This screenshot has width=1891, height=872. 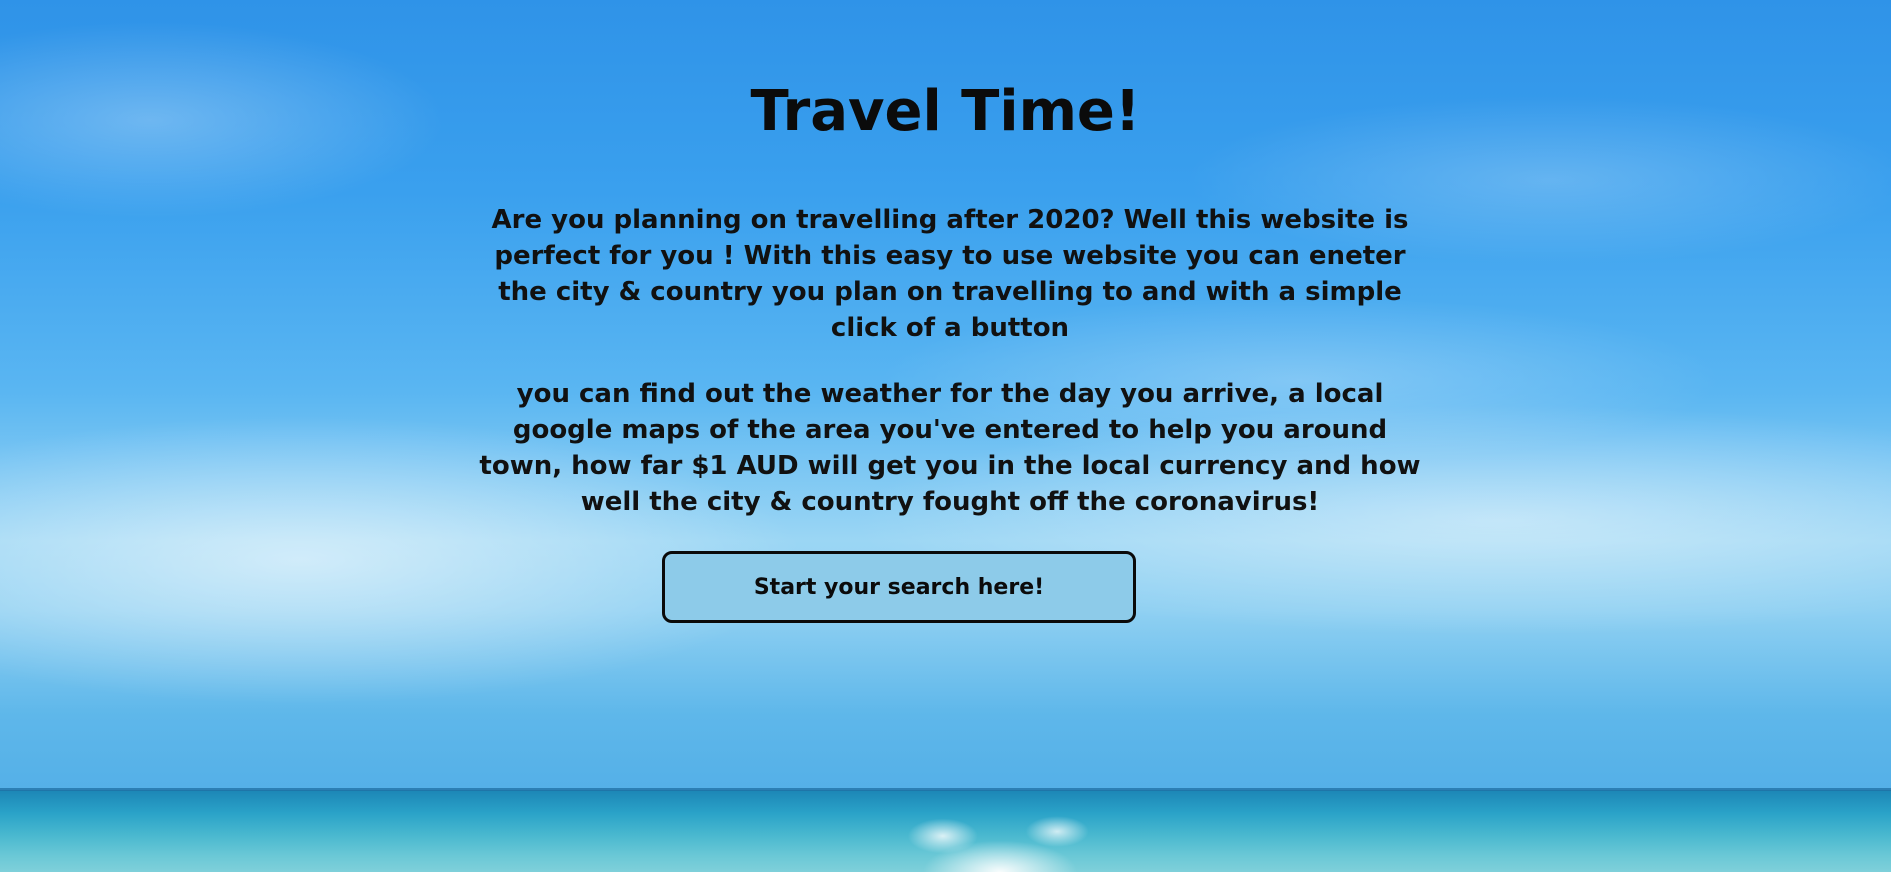 I want to click on wave-splash, so click(x=1000, y=836).